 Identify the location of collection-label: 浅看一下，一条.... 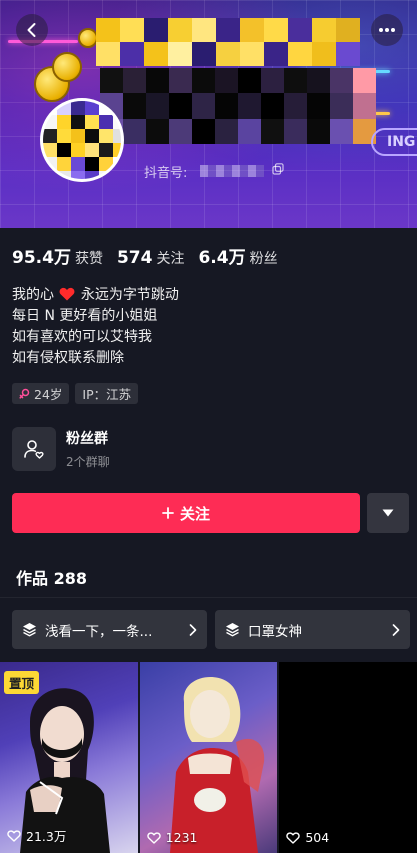
(99, 631).